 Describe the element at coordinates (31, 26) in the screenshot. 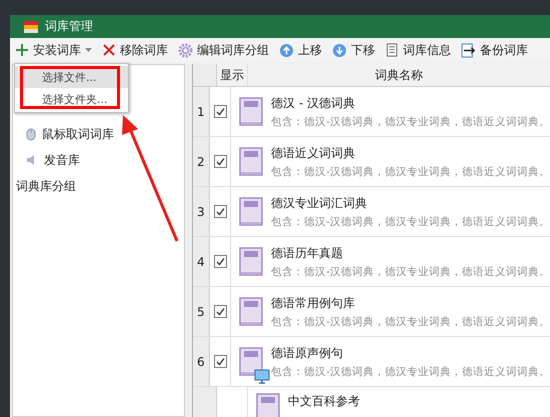

I see `books-icon` at that location.